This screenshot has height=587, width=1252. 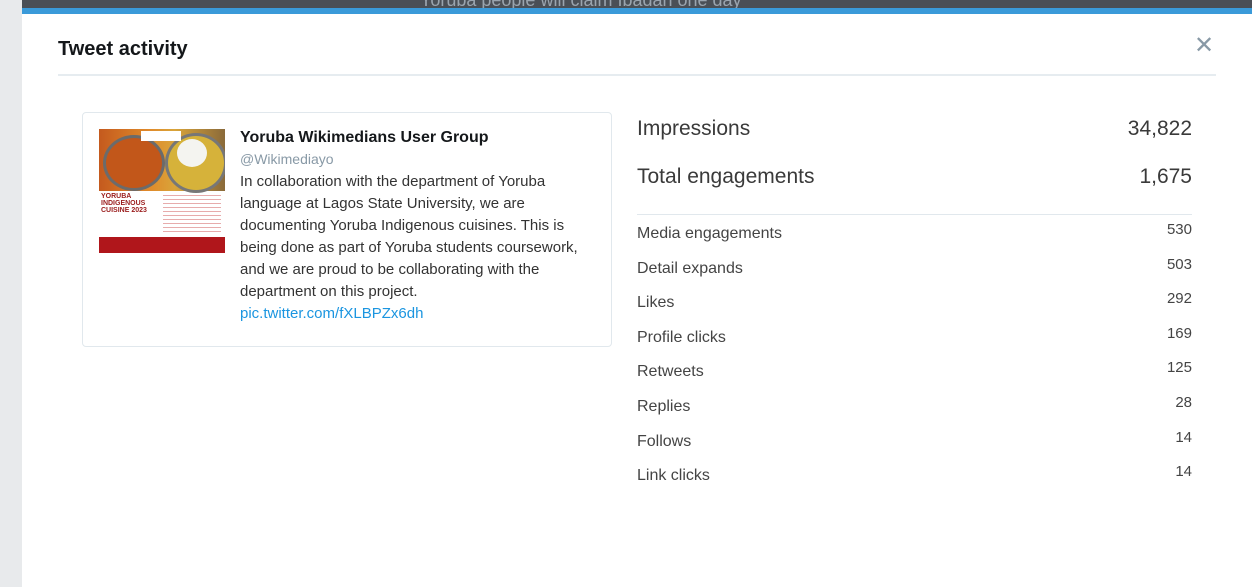 What do you see at coordinates (1179, 299) in the screenshot?
I see `stat-value: 292` at bounding box center [1179, 299].